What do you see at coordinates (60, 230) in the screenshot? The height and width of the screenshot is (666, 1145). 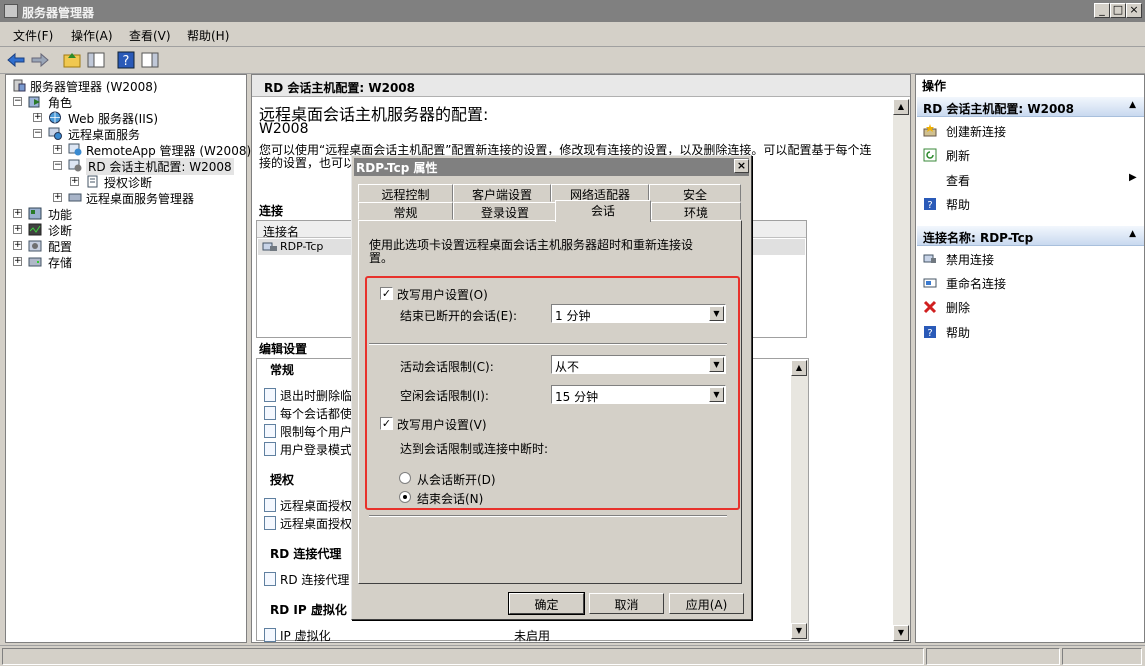 I see `tree-item-diagnostics: 诊断` at bounding box center [60, 230].